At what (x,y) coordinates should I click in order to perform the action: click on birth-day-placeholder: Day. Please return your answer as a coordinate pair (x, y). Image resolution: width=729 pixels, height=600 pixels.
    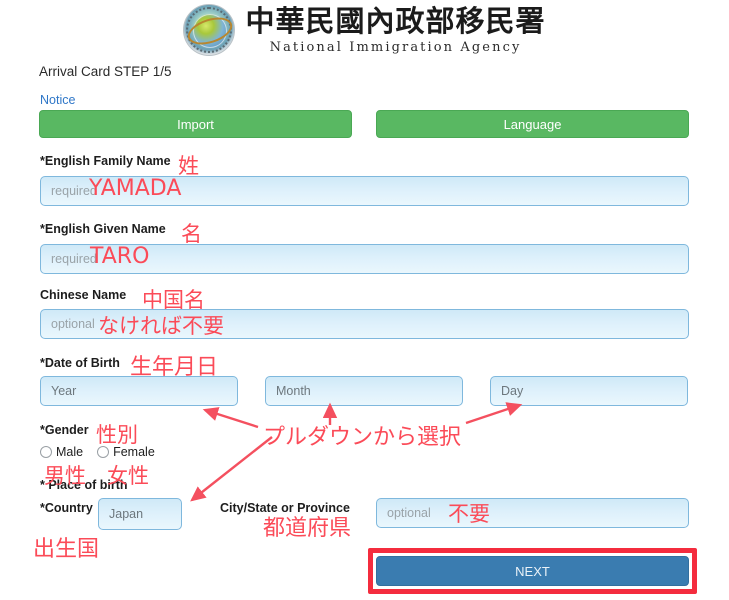
    Looking at the image, I should click on (512, 391).